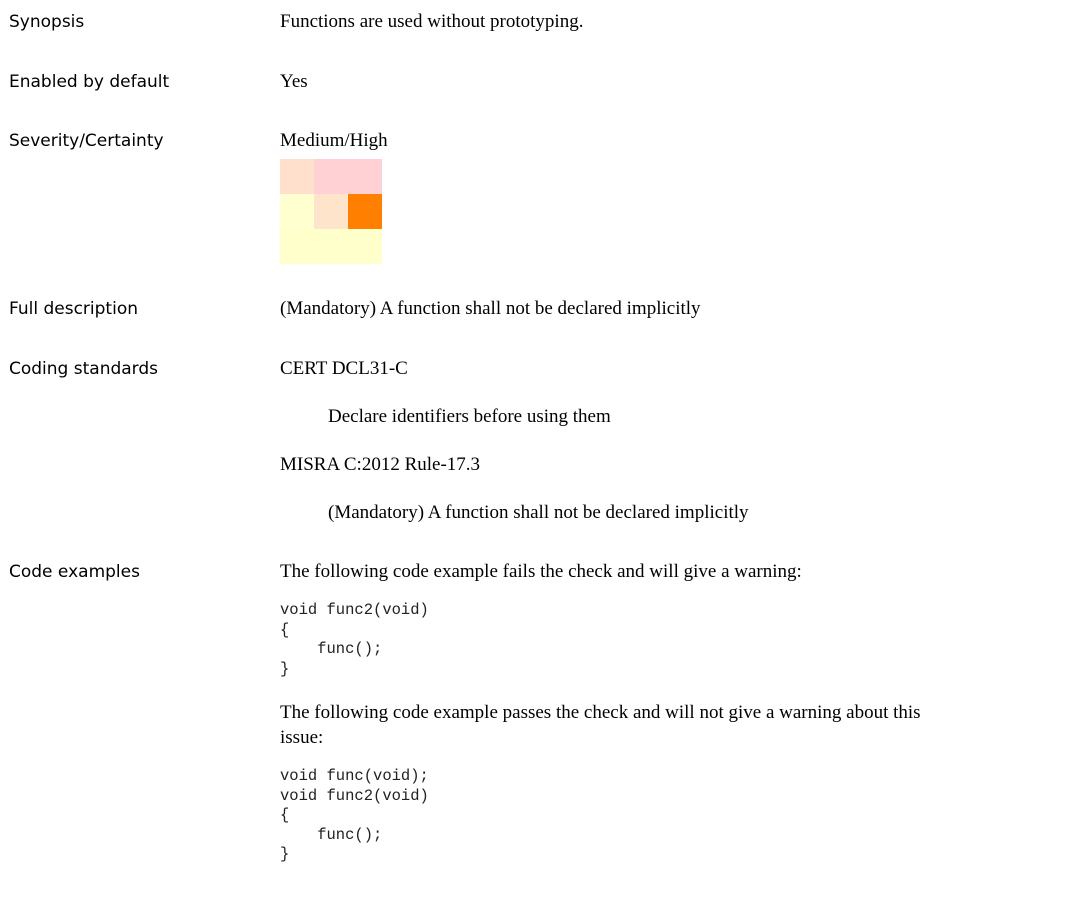 This screenshot has height=913, width=1090. What do you see at coordinates (89, 82) in the screenshot?
I see `enabled-label: Enabled by default` at bounding box center [89, 82].